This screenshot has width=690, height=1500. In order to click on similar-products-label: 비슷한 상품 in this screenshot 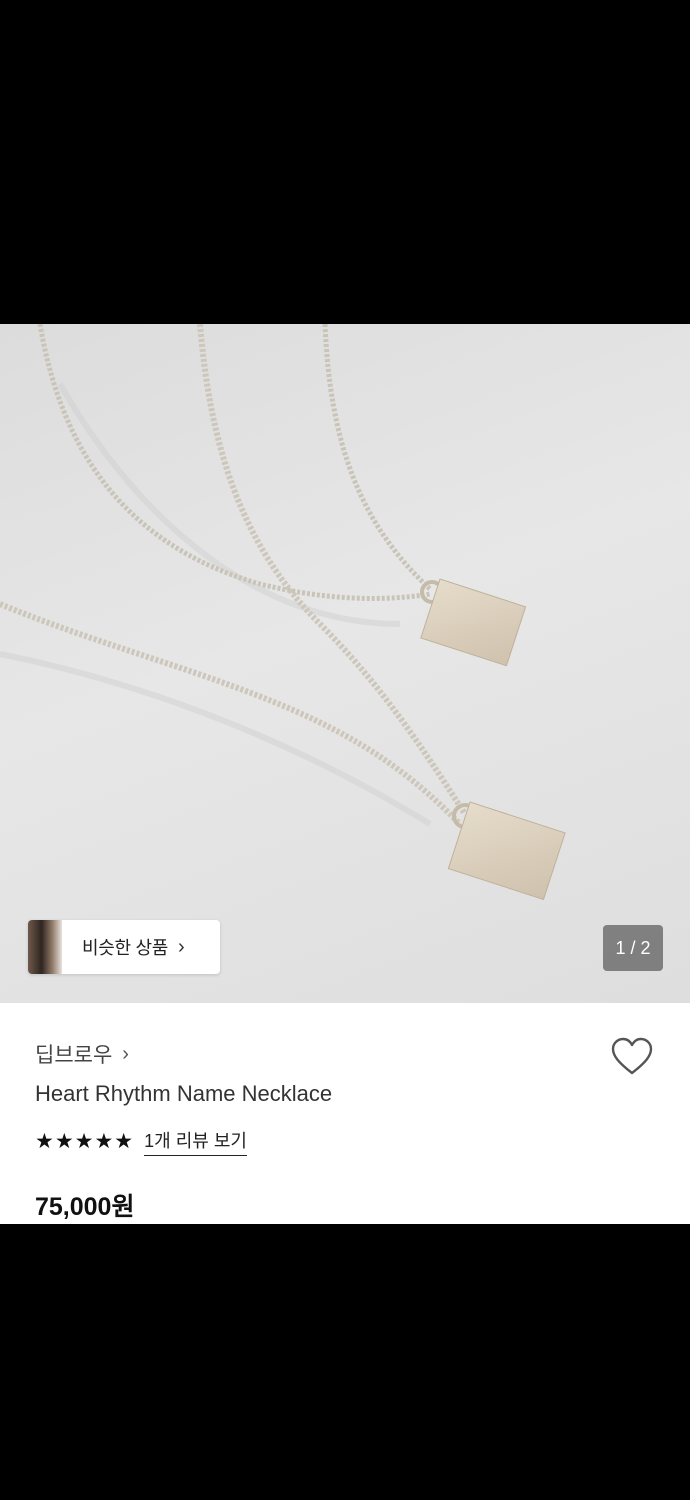, I will do `click(125, 948)`.